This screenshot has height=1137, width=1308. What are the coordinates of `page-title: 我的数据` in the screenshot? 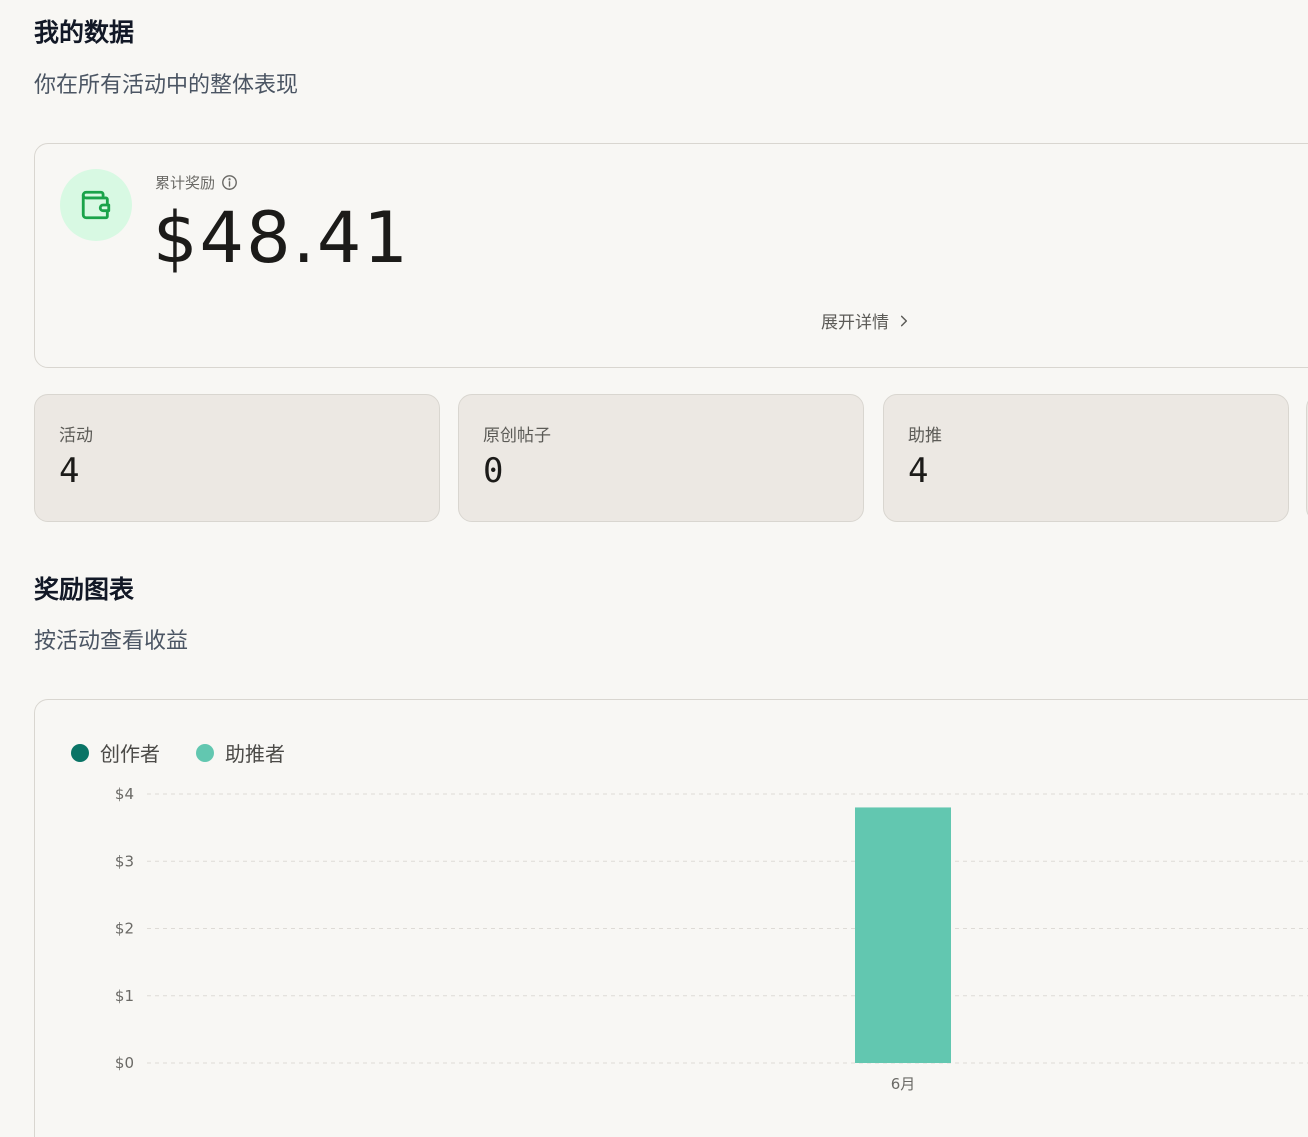 It's located at (84, 32).